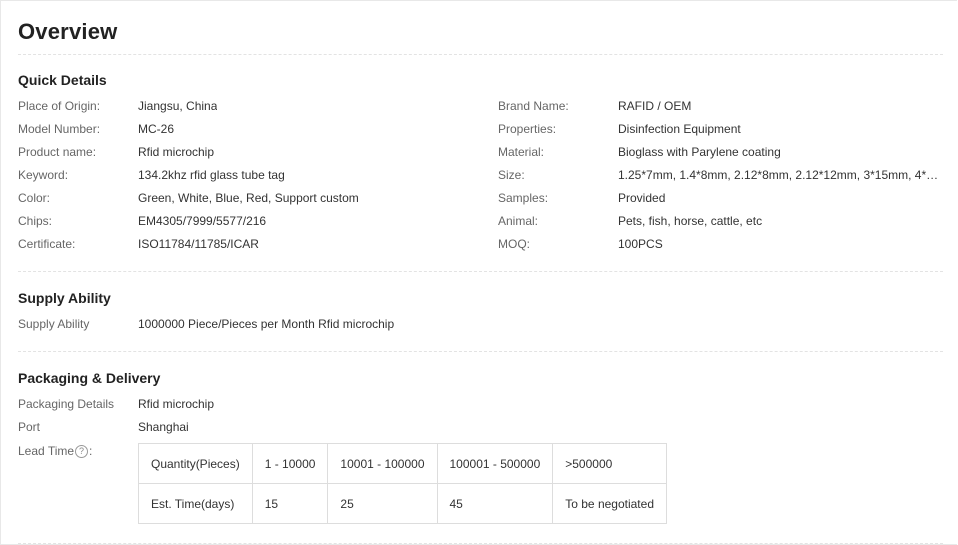 The width and height of the screenshot is (958, 545). Describe the element at coordinates (34, 198) in the screenshot. I see `color-label: Color:` at that location.